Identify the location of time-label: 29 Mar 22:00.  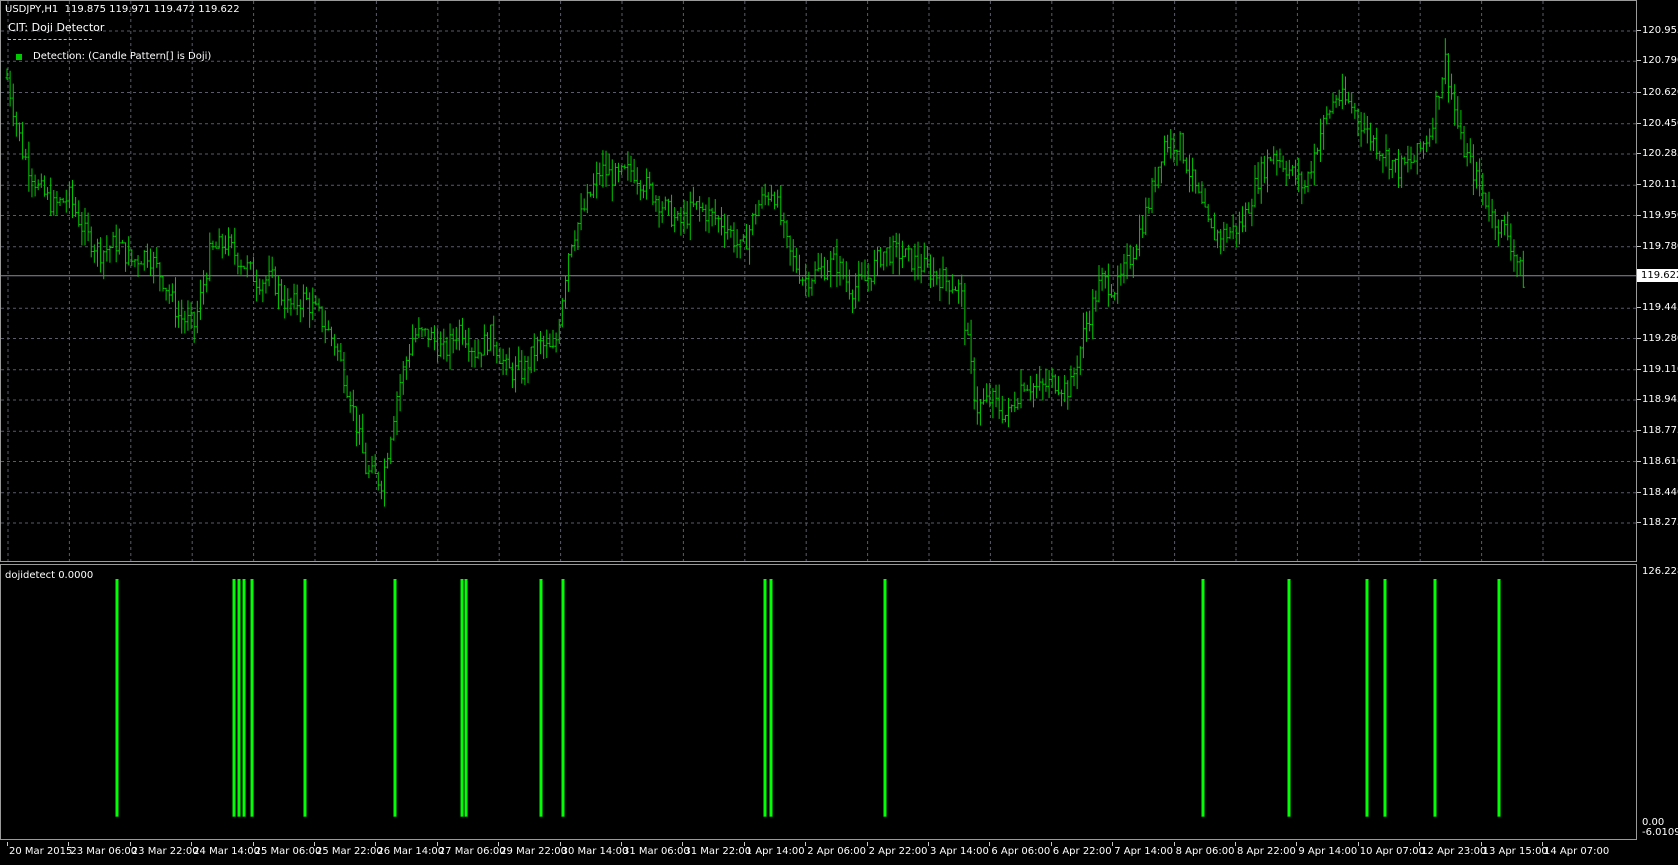
(533, 851).